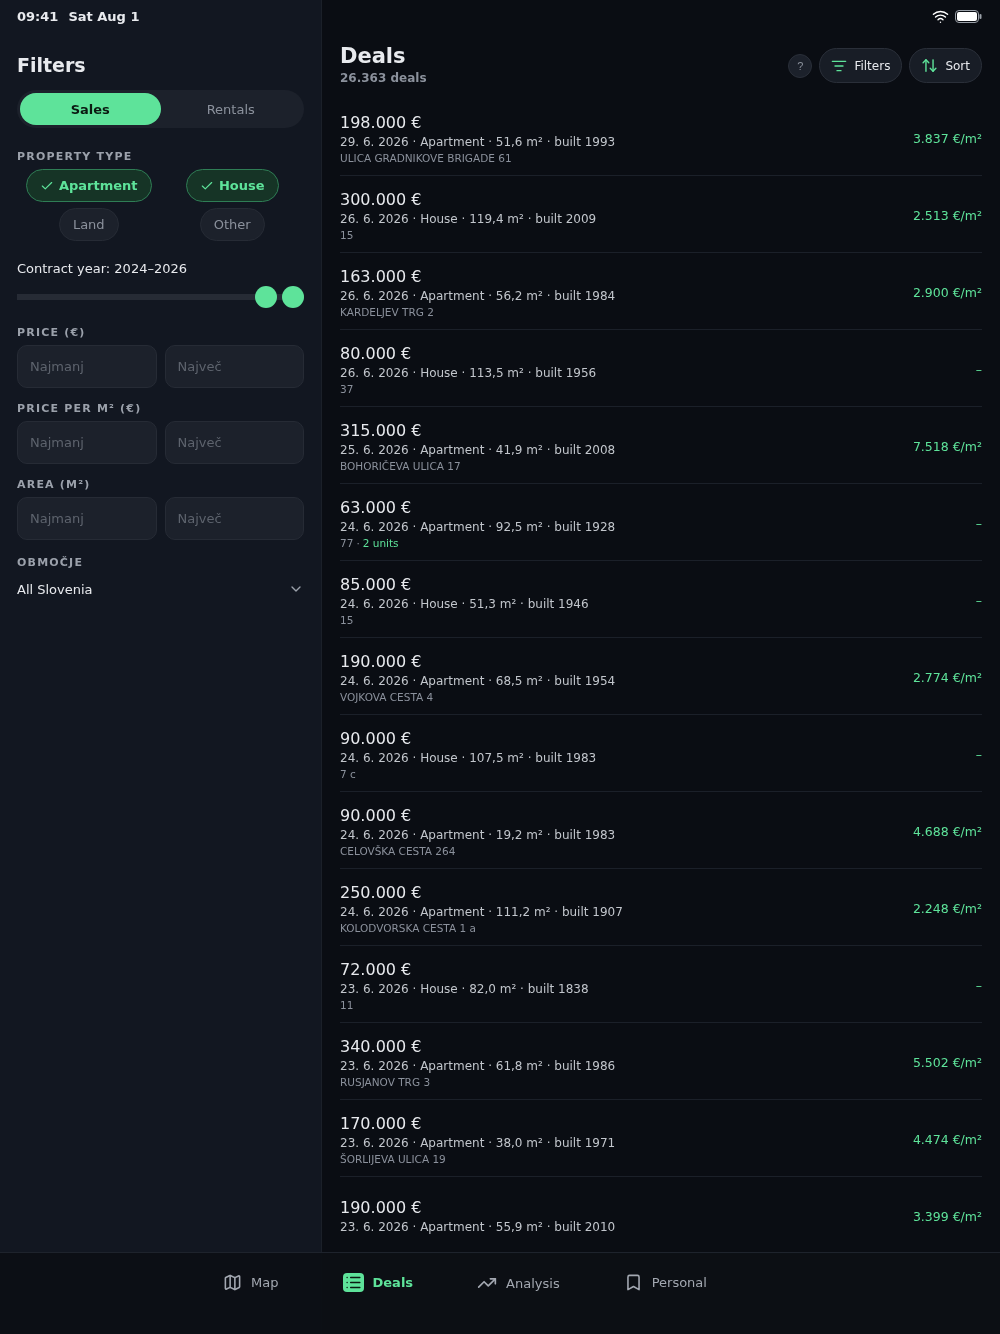 The image size is (1000, 1334). I want to click on region-dropdown: All Slovenia, so click(160, 589).